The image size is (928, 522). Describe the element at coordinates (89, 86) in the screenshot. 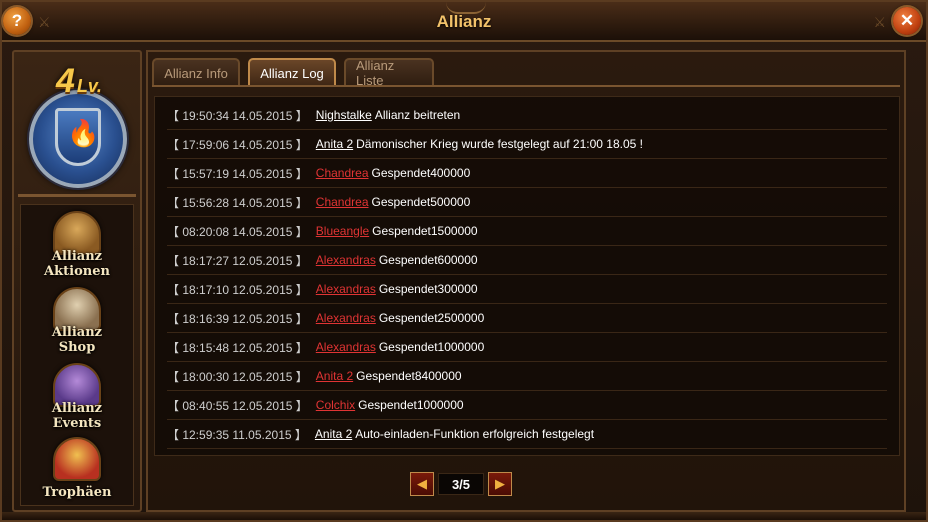

I see `level-suffix: Lv.` at that location.